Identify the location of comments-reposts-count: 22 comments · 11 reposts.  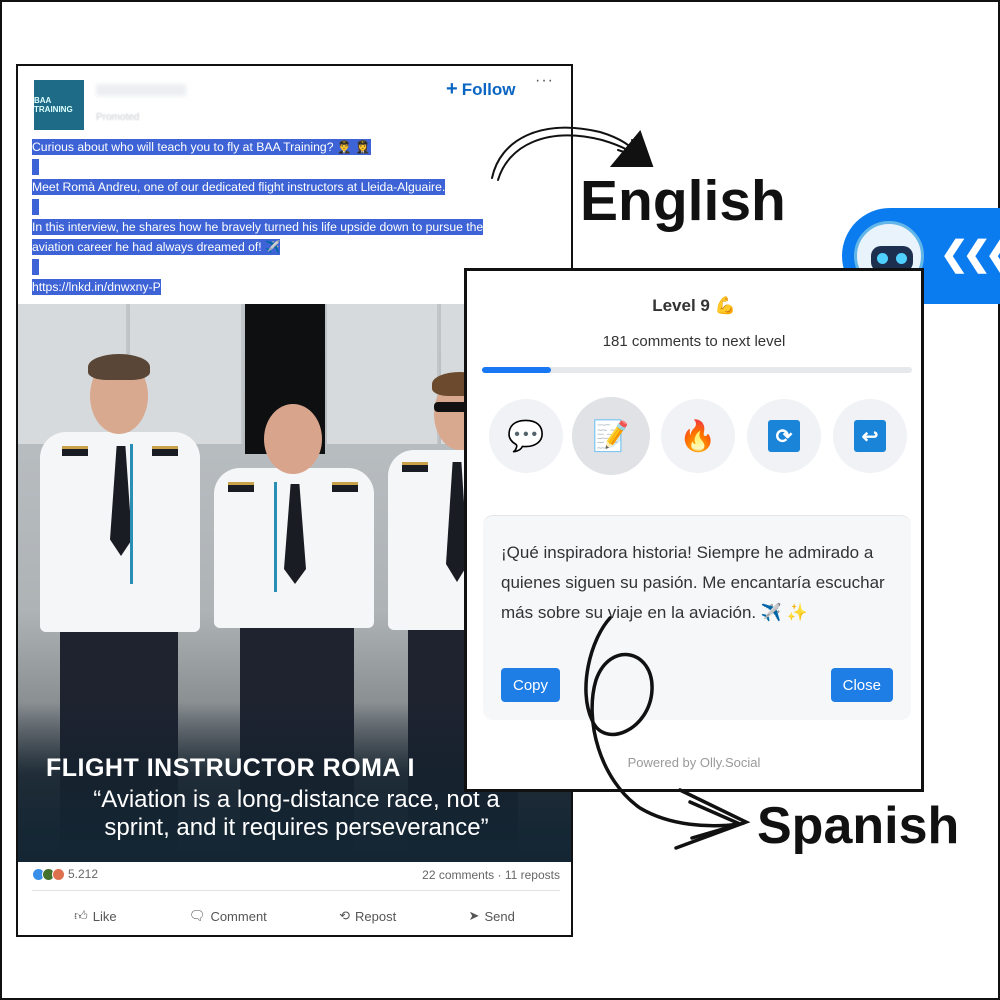
(491, 875).